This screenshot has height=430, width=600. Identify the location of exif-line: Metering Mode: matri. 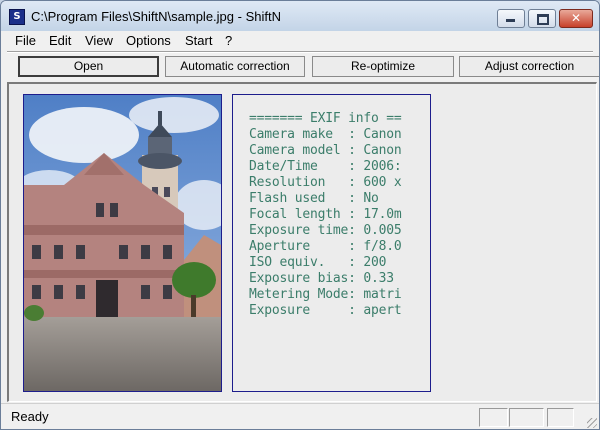
(325, 294).